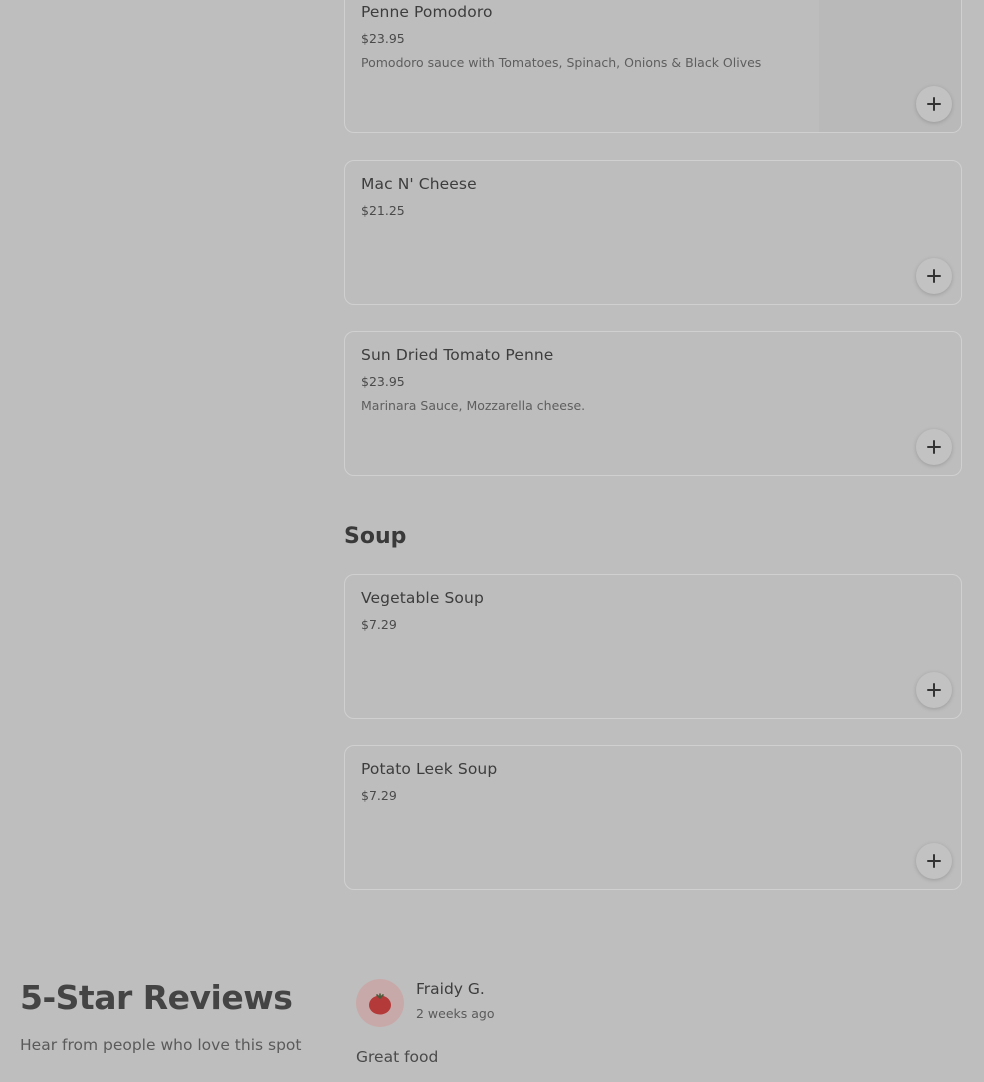 The image size is (984, 1082). What do you see at coordinates (397, 1057) in the screenshot?
I see `review-text: Great food` at bounding box center [397, 1057].